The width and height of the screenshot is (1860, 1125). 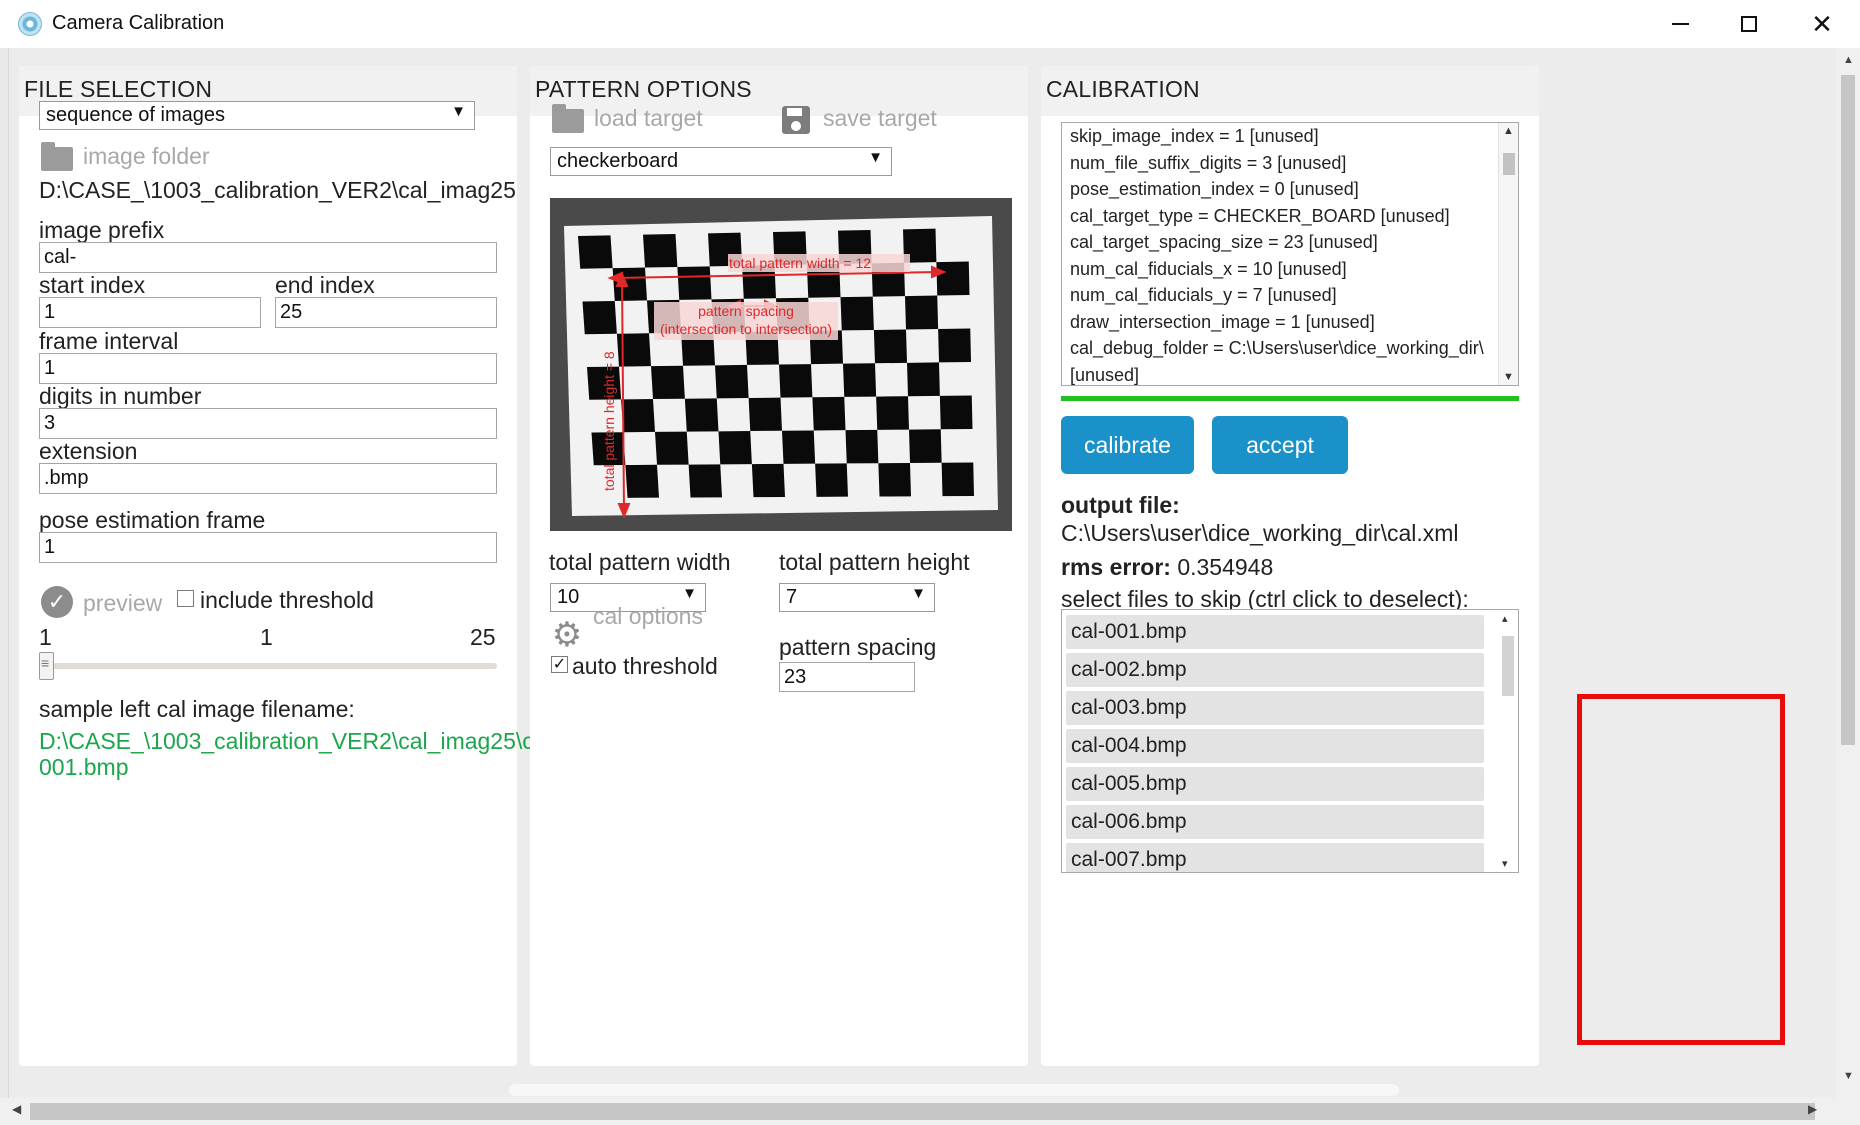 What do you see at coordinates (1290, 398) in the screenshot?
I see `calibration-progress-bar` at bounding box center [1290, 398].